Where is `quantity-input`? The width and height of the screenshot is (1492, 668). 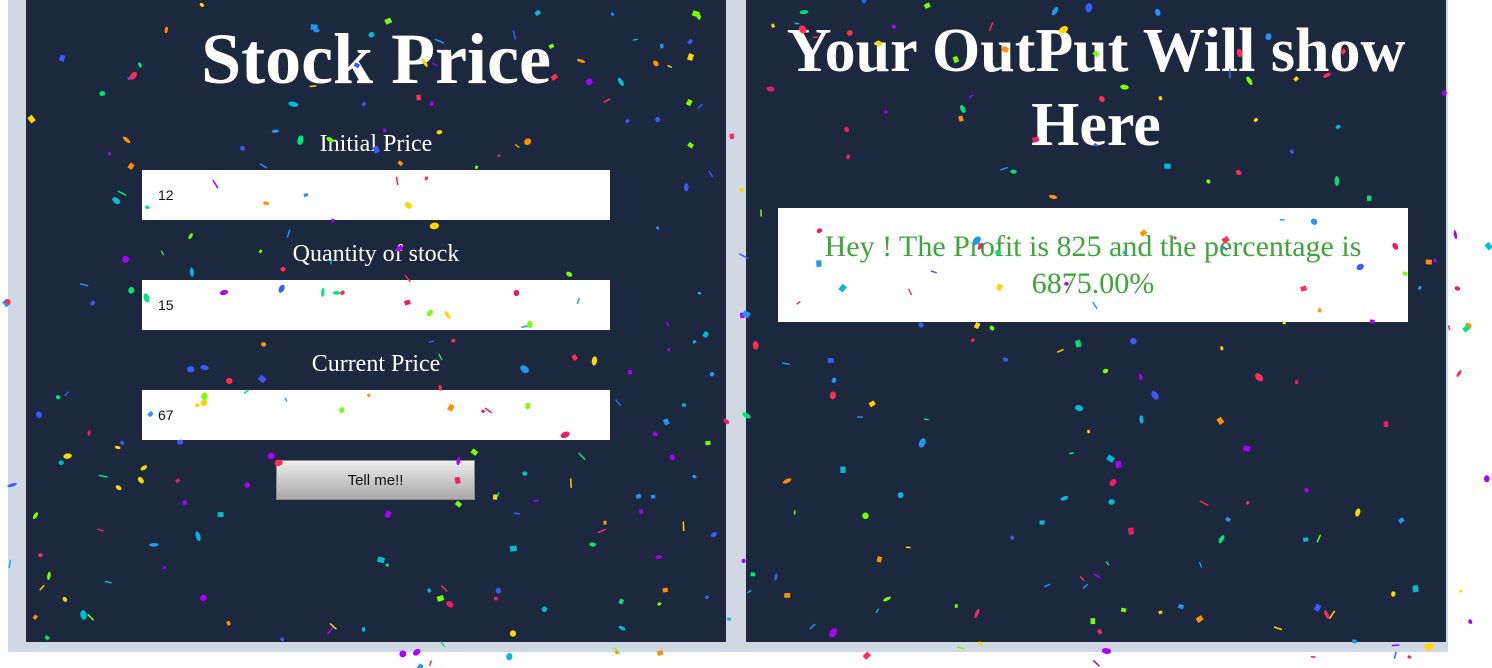 quantity-input is located at coordinates (376, 305).